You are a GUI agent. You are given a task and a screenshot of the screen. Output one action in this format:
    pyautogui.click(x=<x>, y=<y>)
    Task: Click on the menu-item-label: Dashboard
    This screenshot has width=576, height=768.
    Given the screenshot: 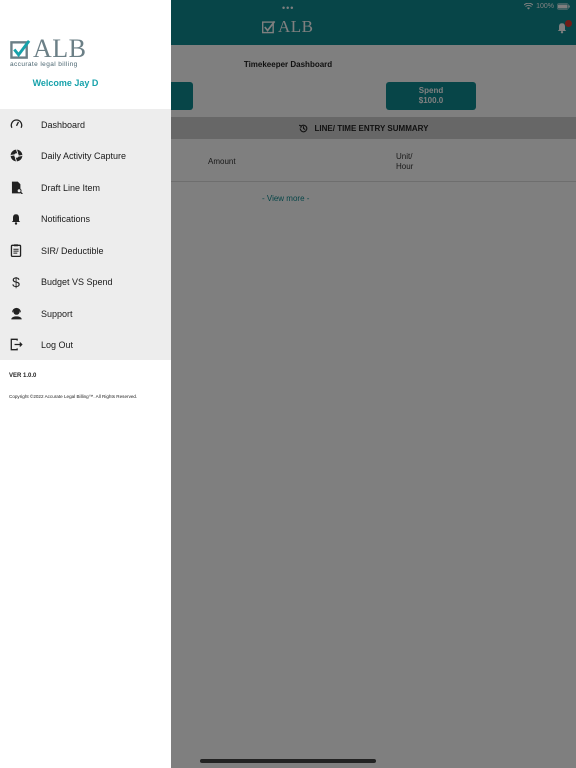 What is the action you would take?
    pyautogui.click(x=63, y=124)
    